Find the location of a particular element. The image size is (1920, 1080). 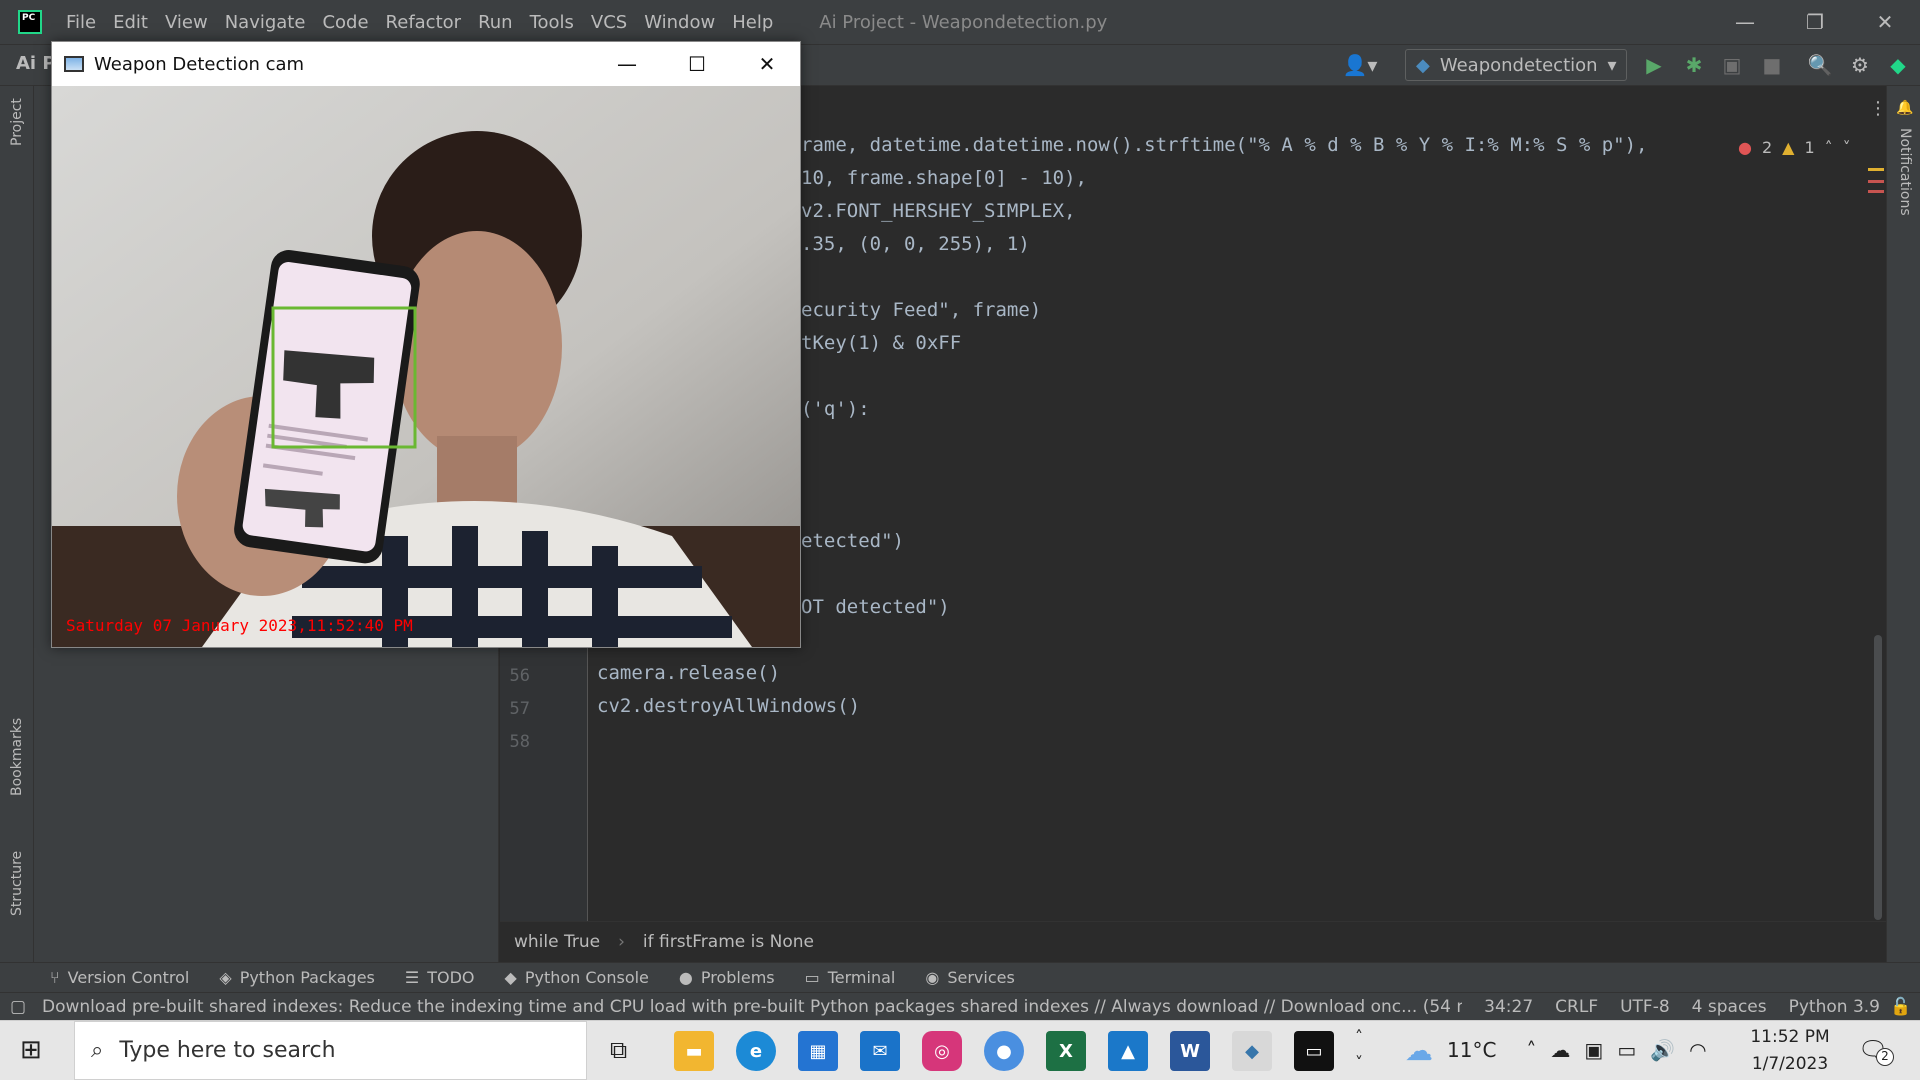

volume-icon: 🔊 is located at coordinates (1662, 1050).